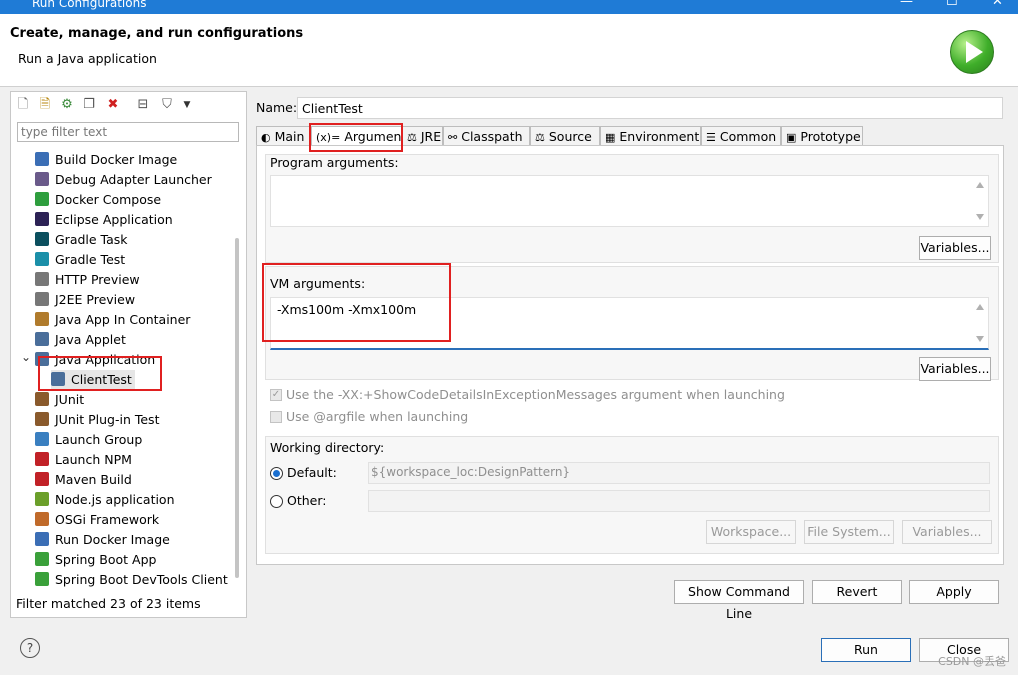 The height and width of the screenshot is (675, 1018). I want to click on tree-item-label: ClientTest, so click(101, 379).